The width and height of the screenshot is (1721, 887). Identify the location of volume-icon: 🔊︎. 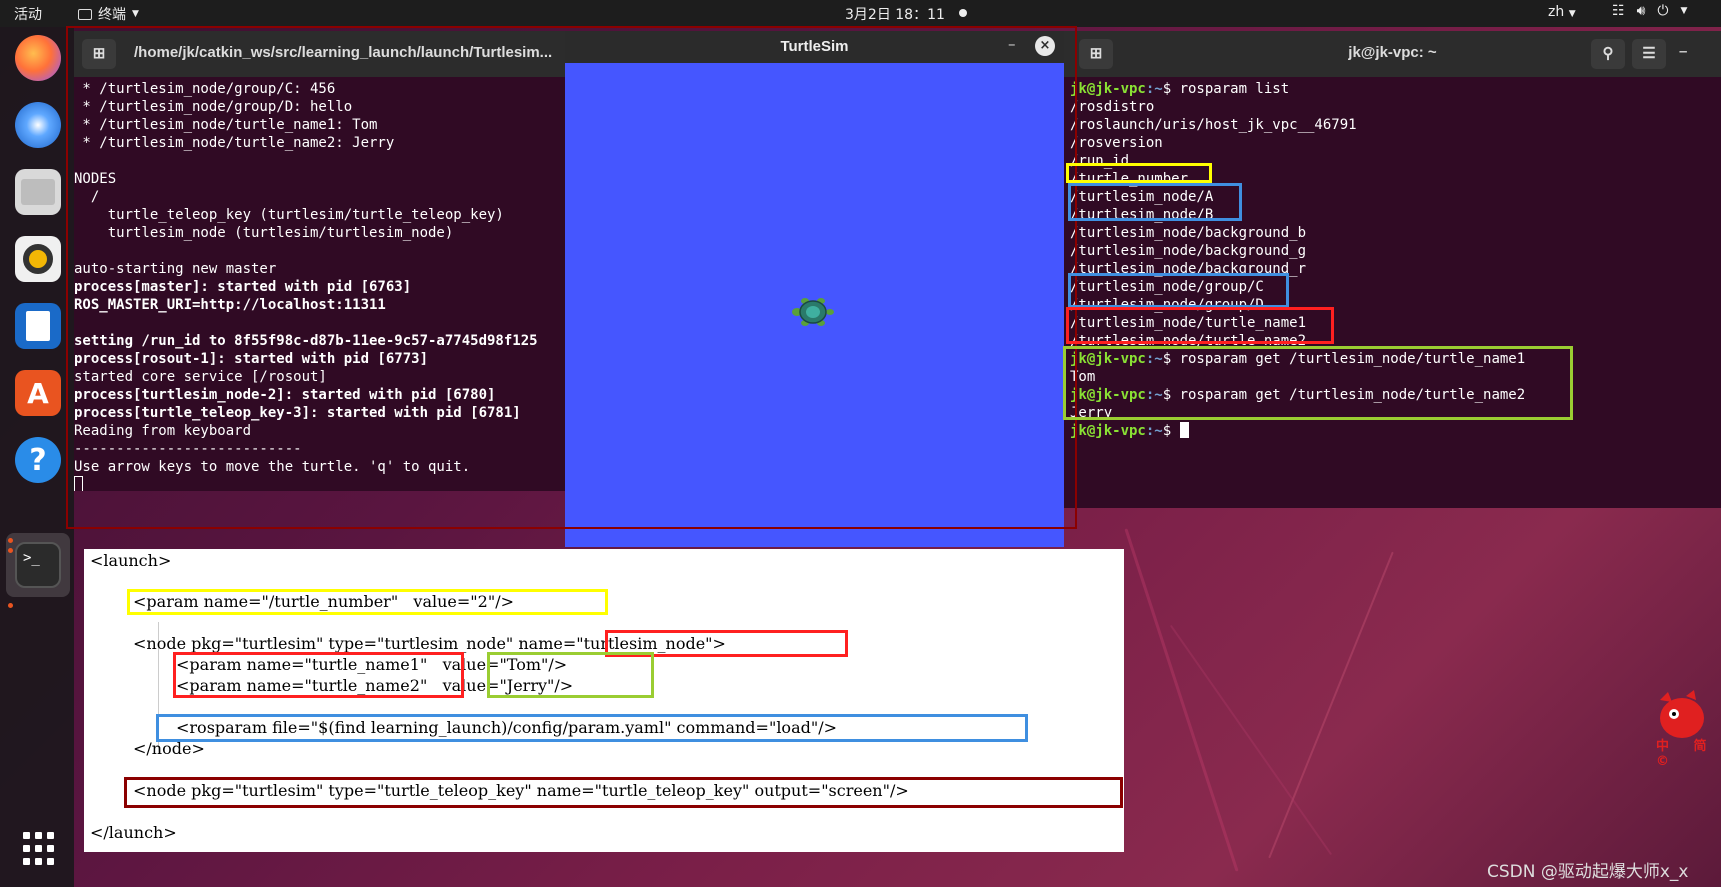
(1641, 11).